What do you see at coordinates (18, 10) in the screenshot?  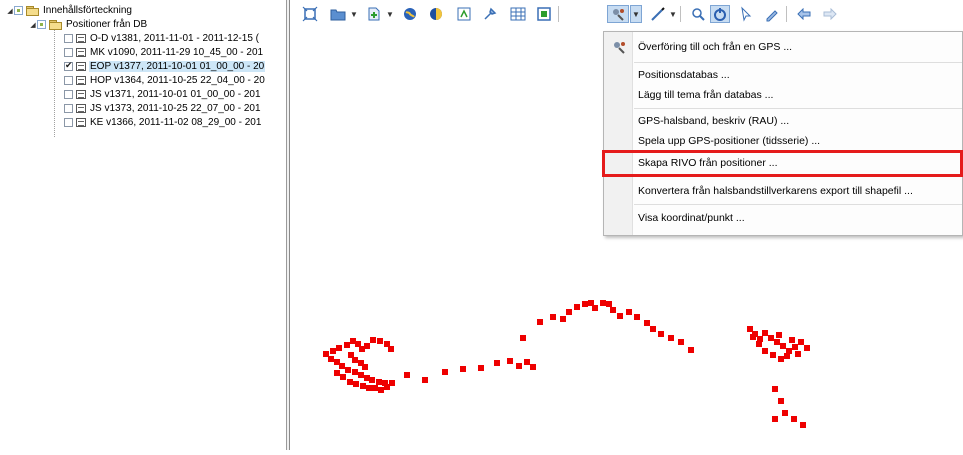 I see `root-checkbox` at bounding box center [18, 10].